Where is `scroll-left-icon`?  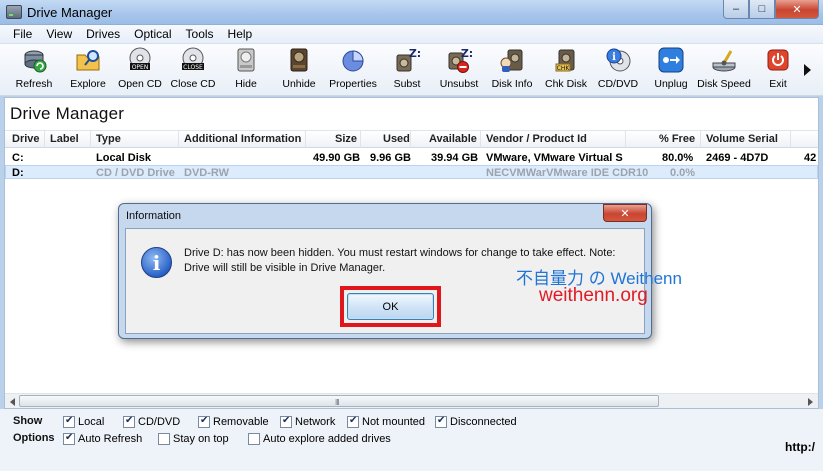
scroll-left-icon is located at coordinates (12, 402).